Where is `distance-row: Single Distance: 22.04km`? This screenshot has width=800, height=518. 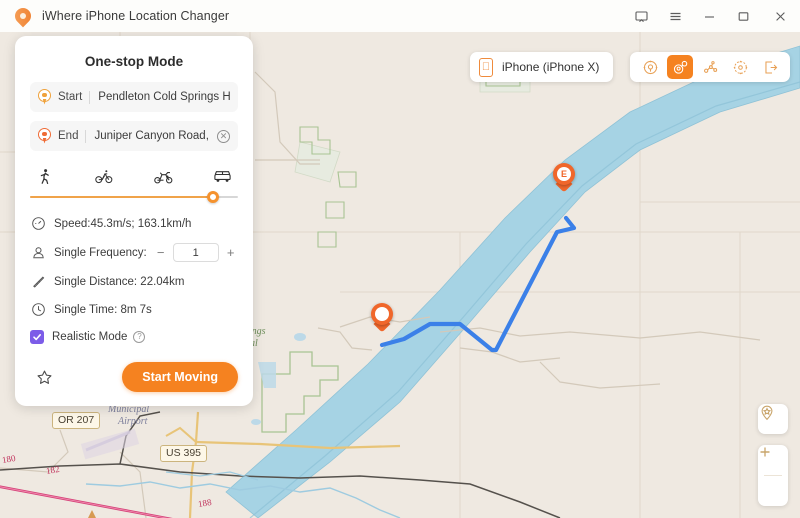
distance-row: Single Distance: 22.04km is located at coordinates (134, 281).